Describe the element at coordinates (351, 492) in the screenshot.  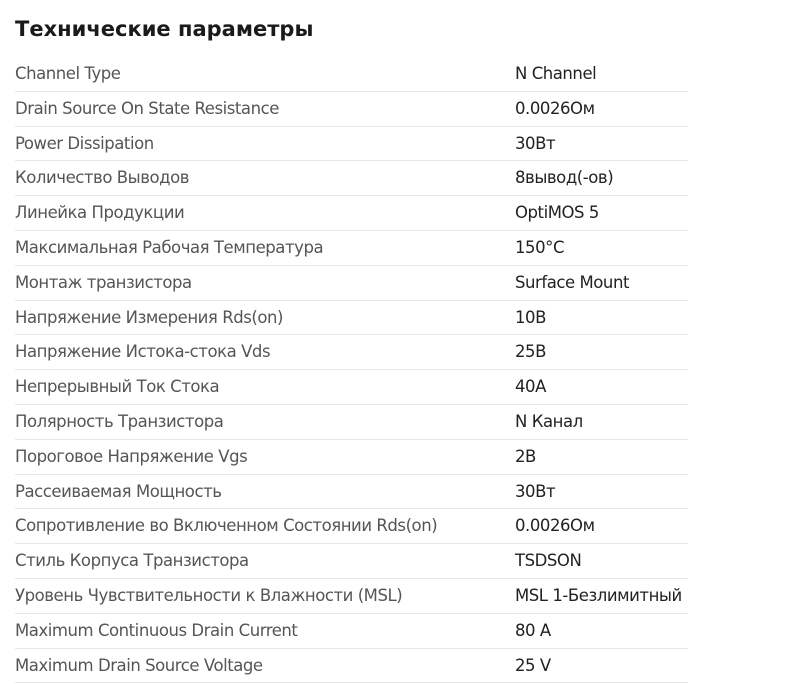
I see `spec-row: Рассеиваемая Мощность 30Вт` at that location.